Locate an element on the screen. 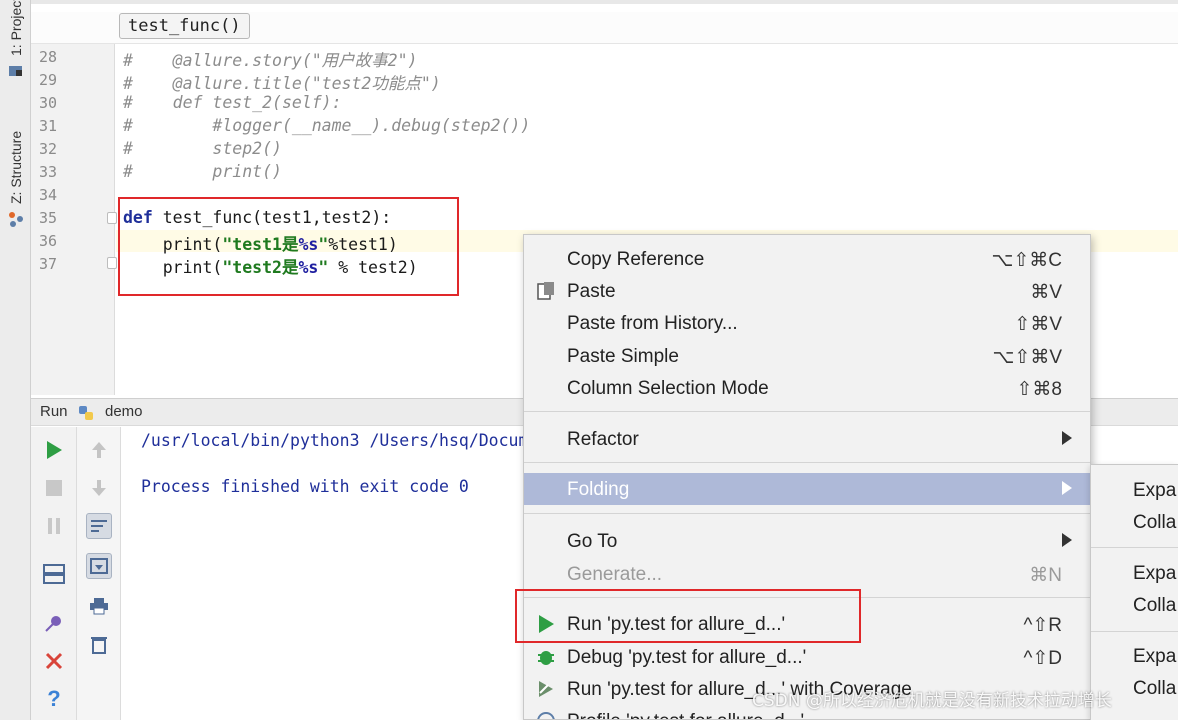 This screenshot has height=720, width=1178. menu-item-paste-from-history: Paste from History... ⇧⌘V is located at coordinates (807, 323).